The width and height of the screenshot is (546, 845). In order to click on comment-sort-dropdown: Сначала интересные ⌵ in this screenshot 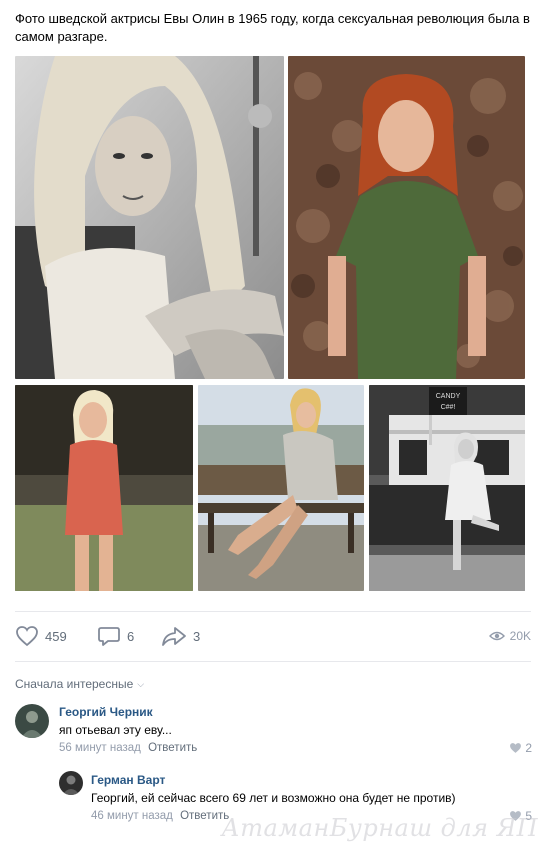, I will do `click(79, 684)`.